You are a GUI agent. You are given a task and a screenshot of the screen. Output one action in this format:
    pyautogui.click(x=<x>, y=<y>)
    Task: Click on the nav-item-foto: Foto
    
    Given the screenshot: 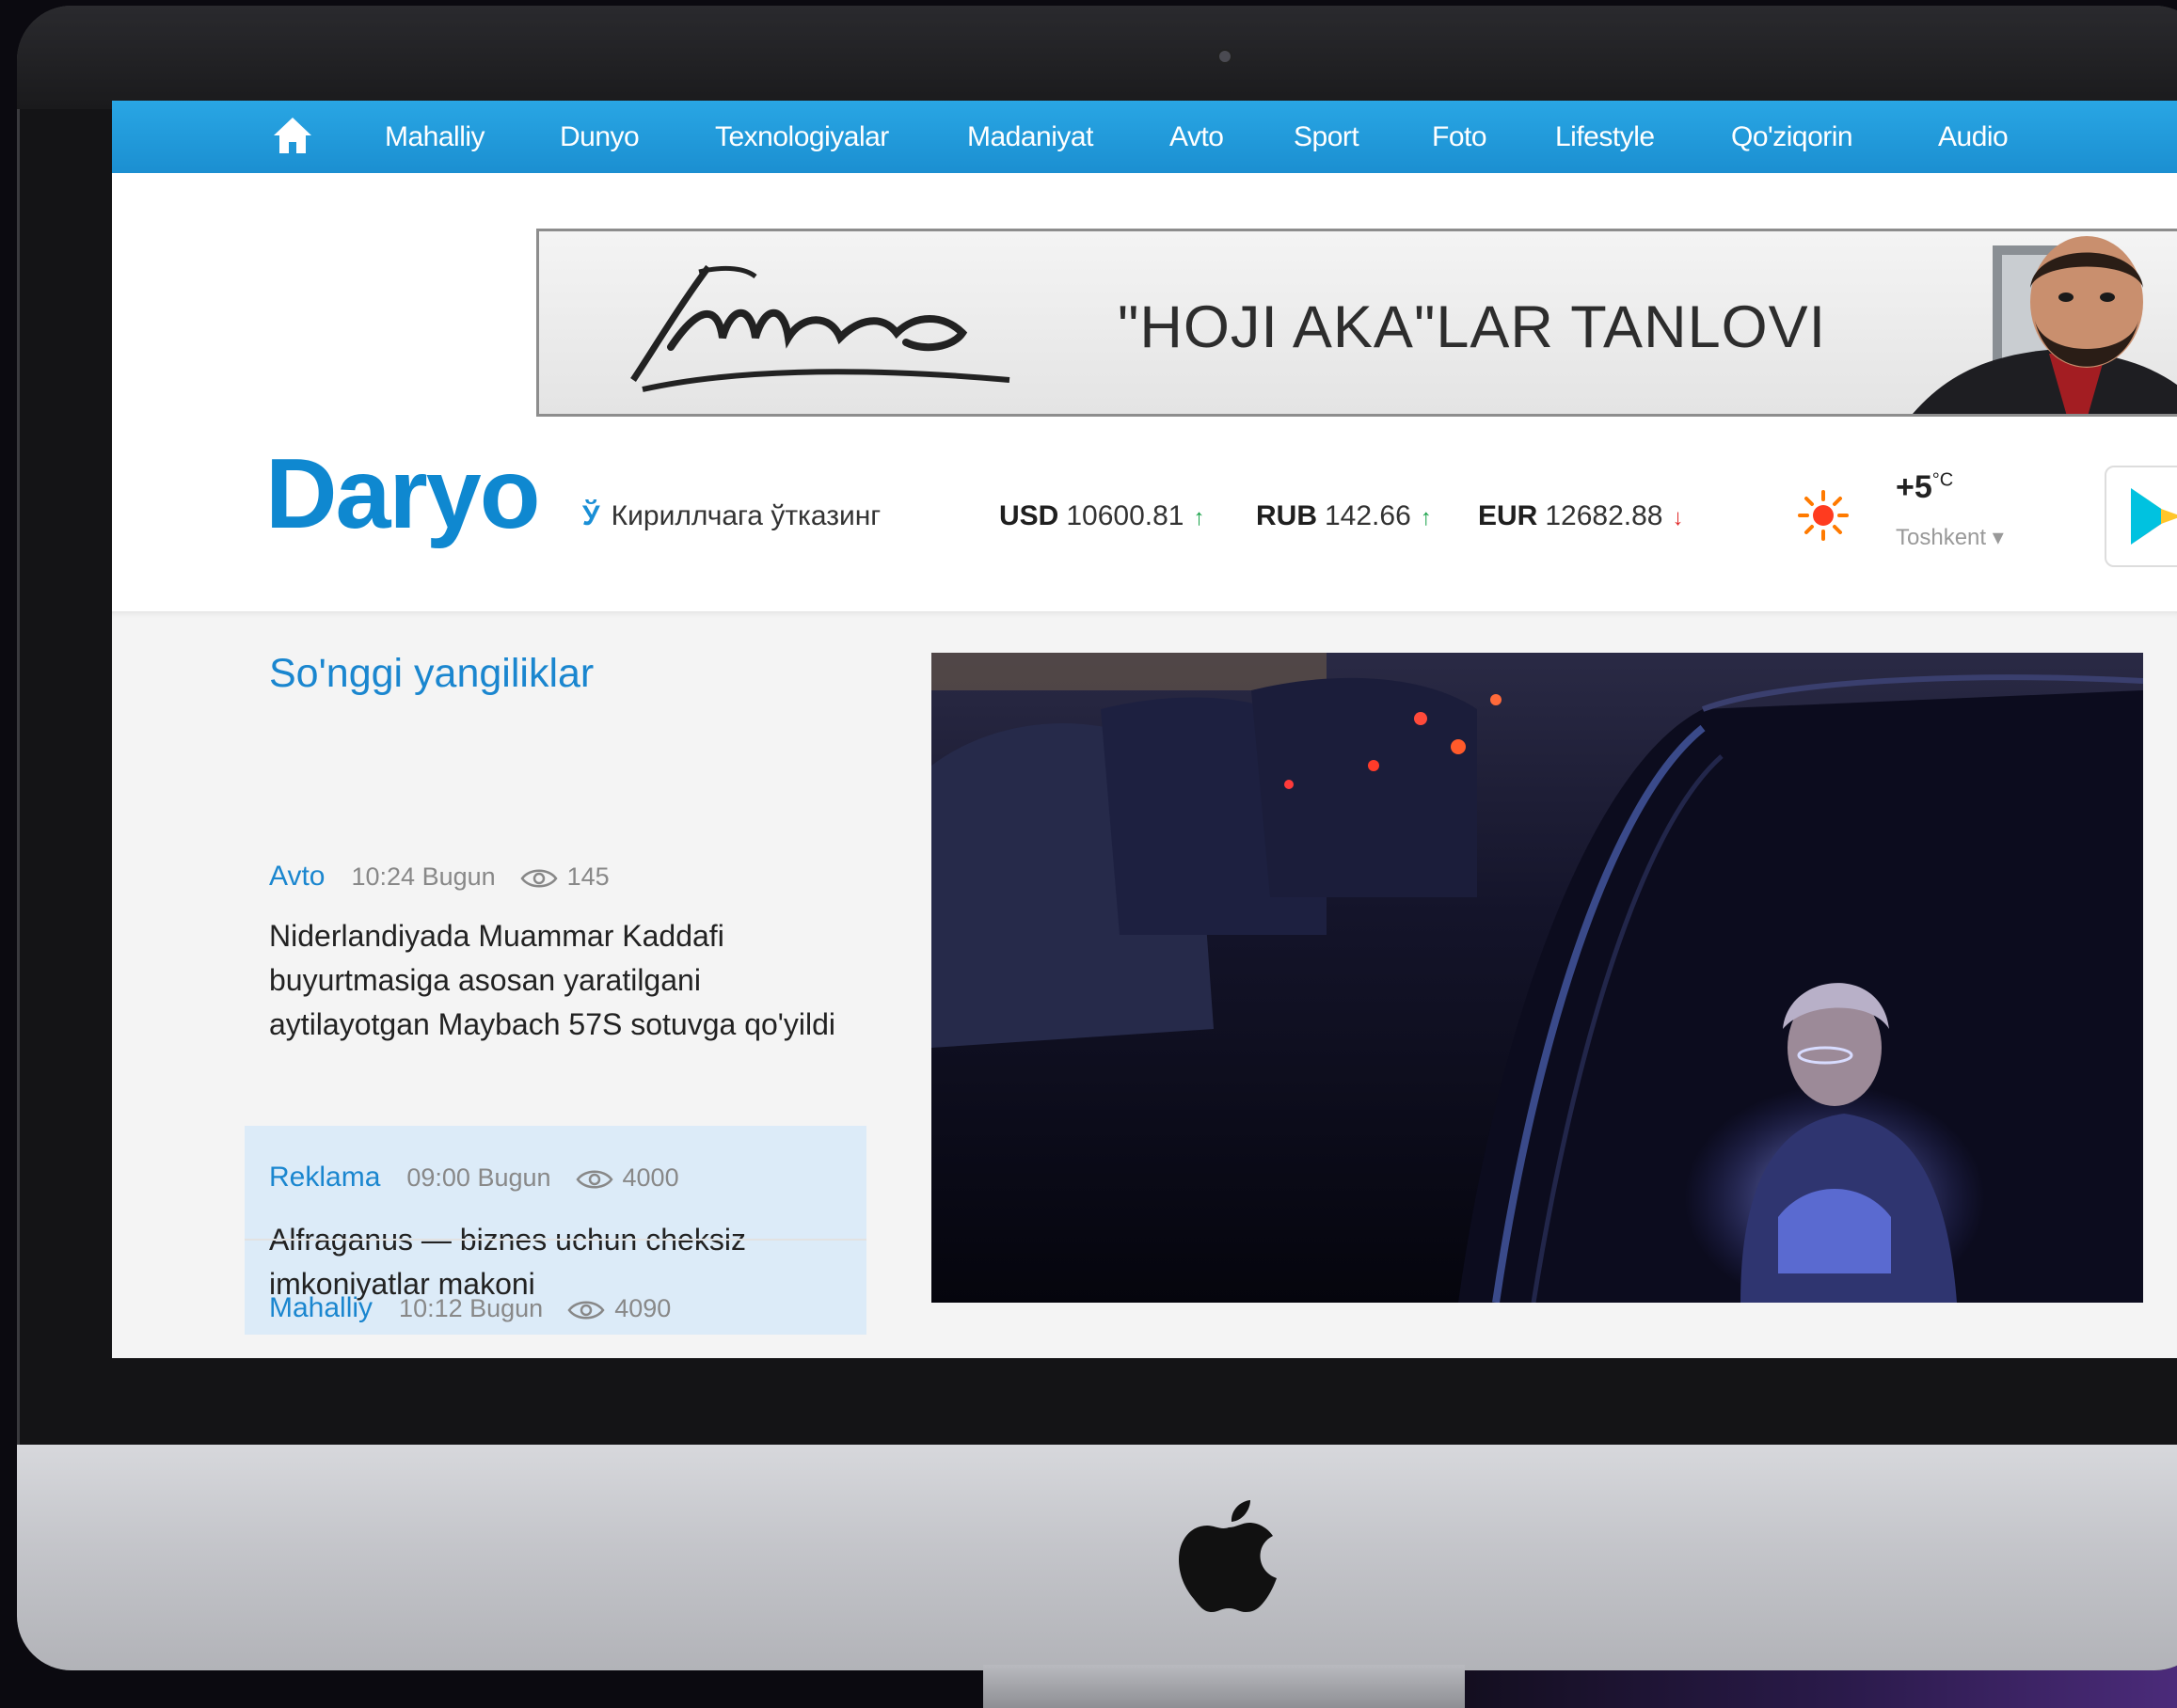 What is the action you would take?
    pyautogui.click(x=1459, y=137)
    